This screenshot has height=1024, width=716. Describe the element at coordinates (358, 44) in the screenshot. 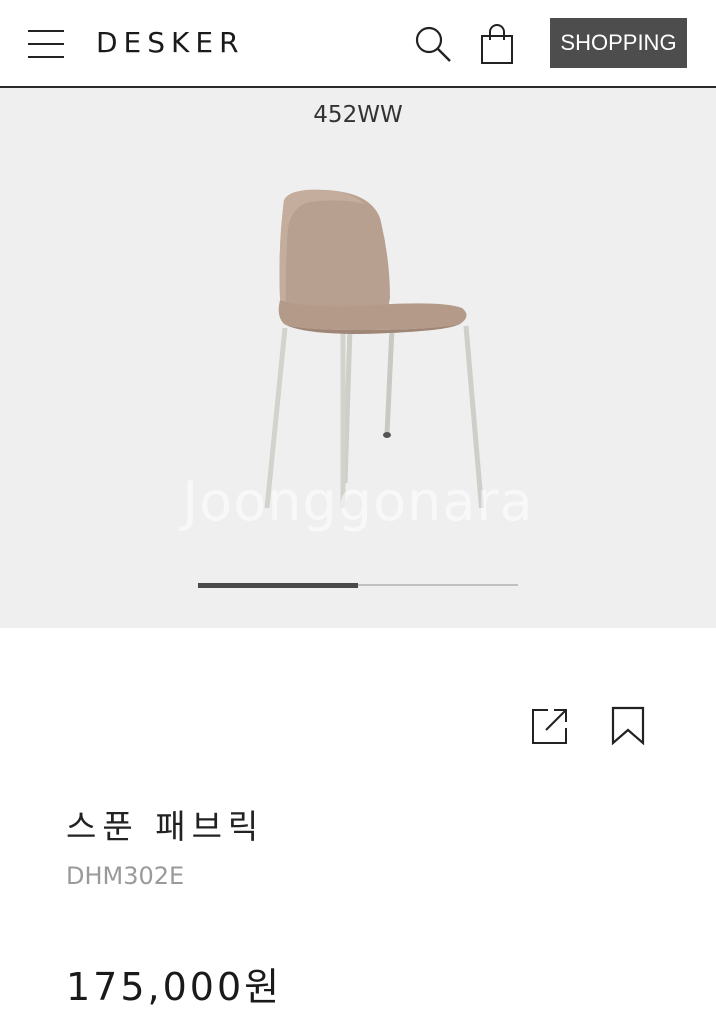

I see `top-header: DESKER SHOPPING` at that location.